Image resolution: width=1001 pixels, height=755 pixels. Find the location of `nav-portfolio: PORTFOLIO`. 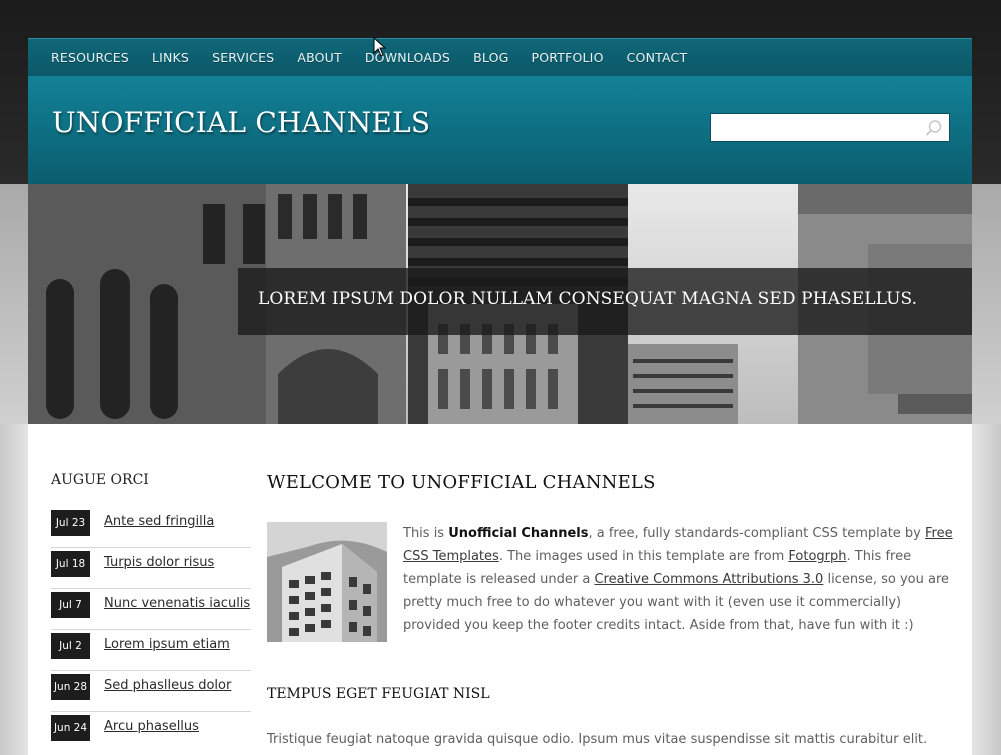

nav-portfolio: PORTFOLIO is located at coordinates (568, 57).